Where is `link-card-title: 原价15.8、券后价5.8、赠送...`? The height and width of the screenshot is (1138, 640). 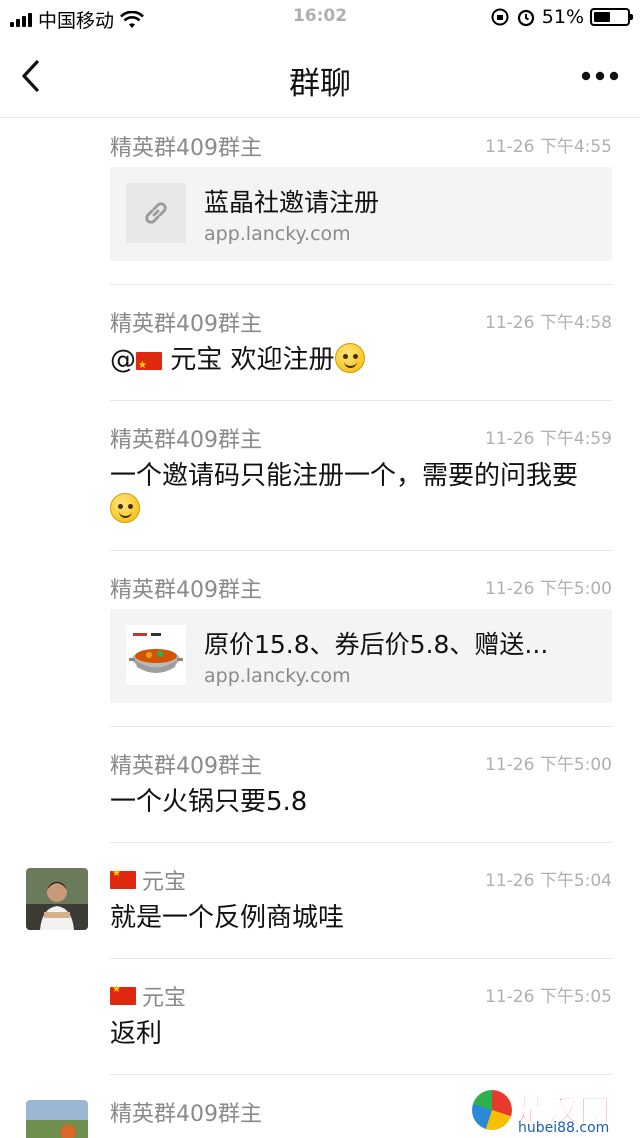 link-card-title: 原价15.8、券后价5.8、赠送... is located at coordinates (376, 644).